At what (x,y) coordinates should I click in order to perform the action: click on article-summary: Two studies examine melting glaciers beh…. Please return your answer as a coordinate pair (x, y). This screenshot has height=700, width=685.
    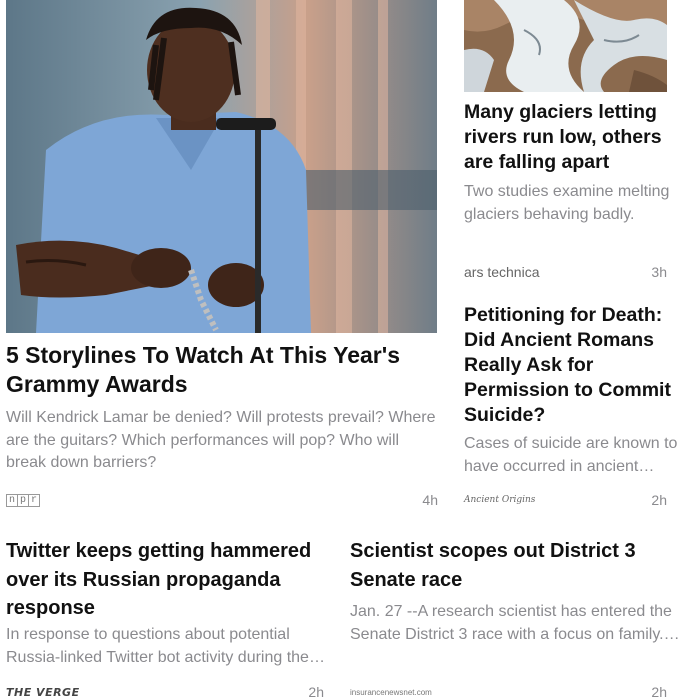
    Looking at the image, I should click on (567, 203).